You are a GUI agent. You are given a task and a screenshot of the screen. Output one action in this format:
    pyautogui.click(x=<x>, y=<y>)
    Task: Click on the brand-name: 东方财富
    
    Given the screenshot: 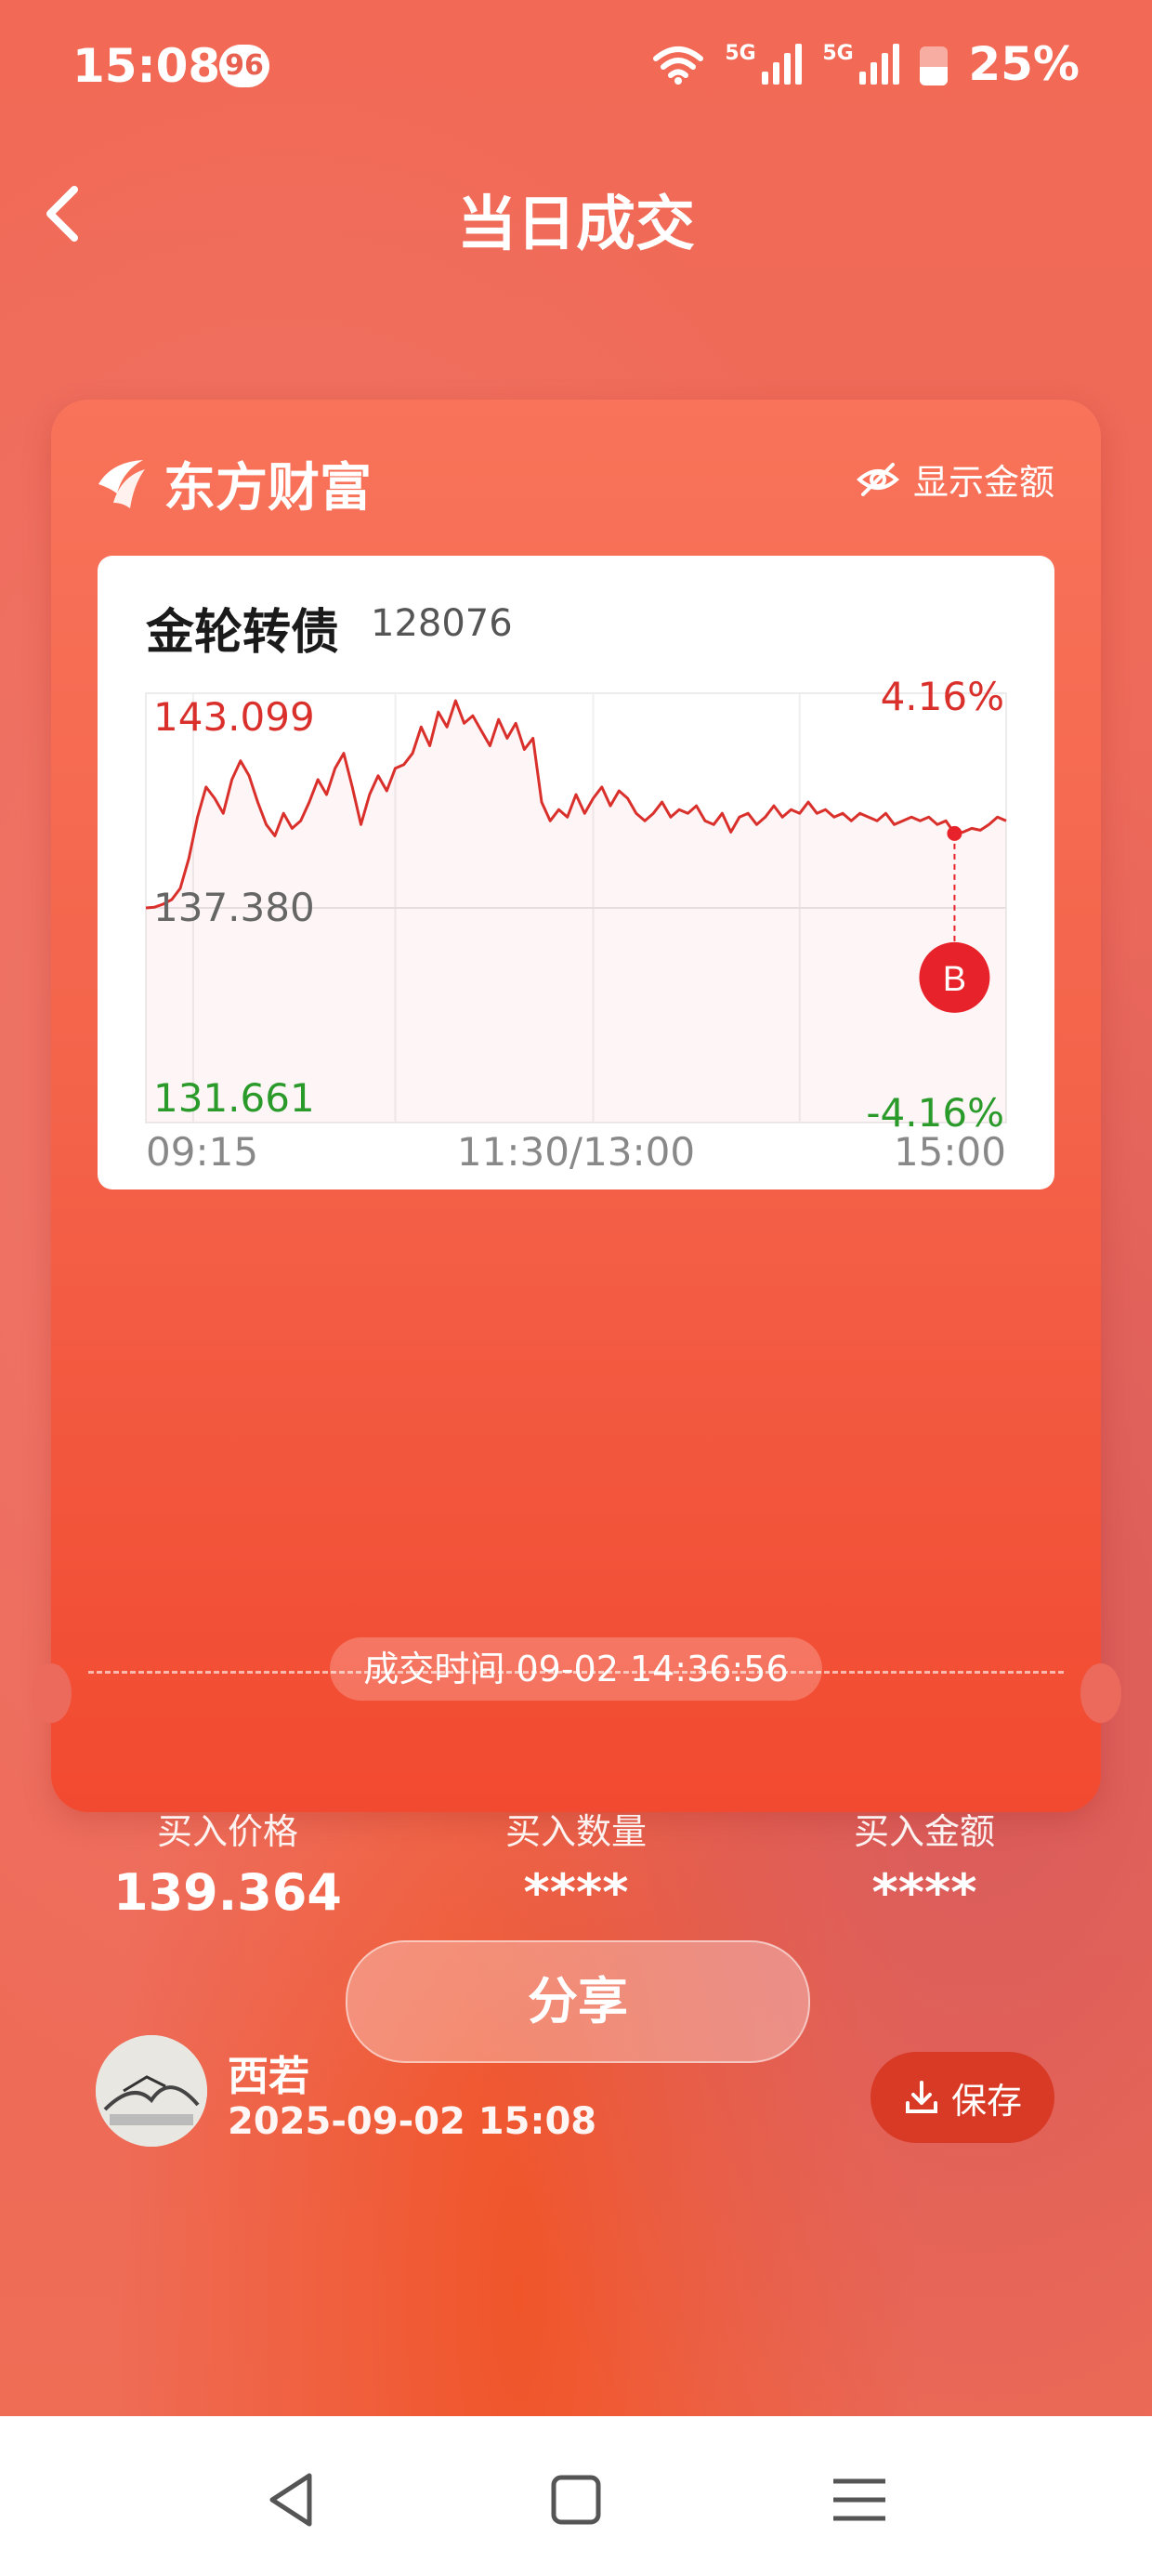 What is the action you would take?
    pyautogui.click(x=268, y=488)
    